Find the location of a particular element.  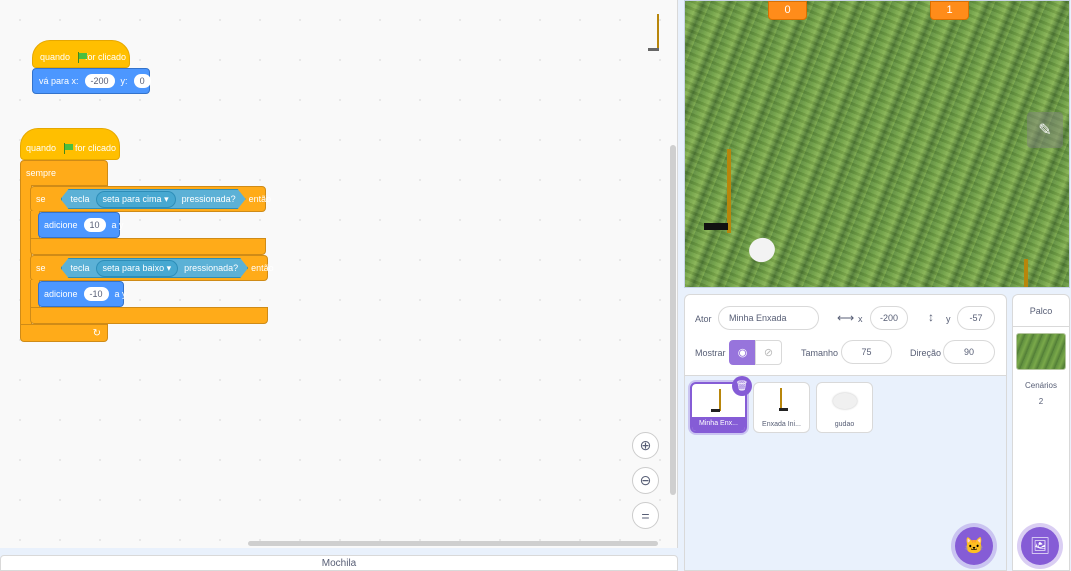

goto-x-input: -200 is located at coordinates (99, 81).